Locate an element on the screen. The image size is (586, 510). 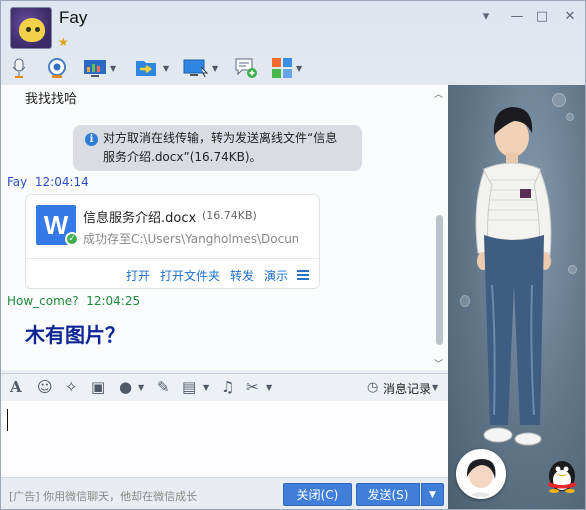
bottom-bar: [广告] 你用微信聊天，他却在微信成长 关闭(C) 发送(S) ▼ is located at coordinates (224, 493).